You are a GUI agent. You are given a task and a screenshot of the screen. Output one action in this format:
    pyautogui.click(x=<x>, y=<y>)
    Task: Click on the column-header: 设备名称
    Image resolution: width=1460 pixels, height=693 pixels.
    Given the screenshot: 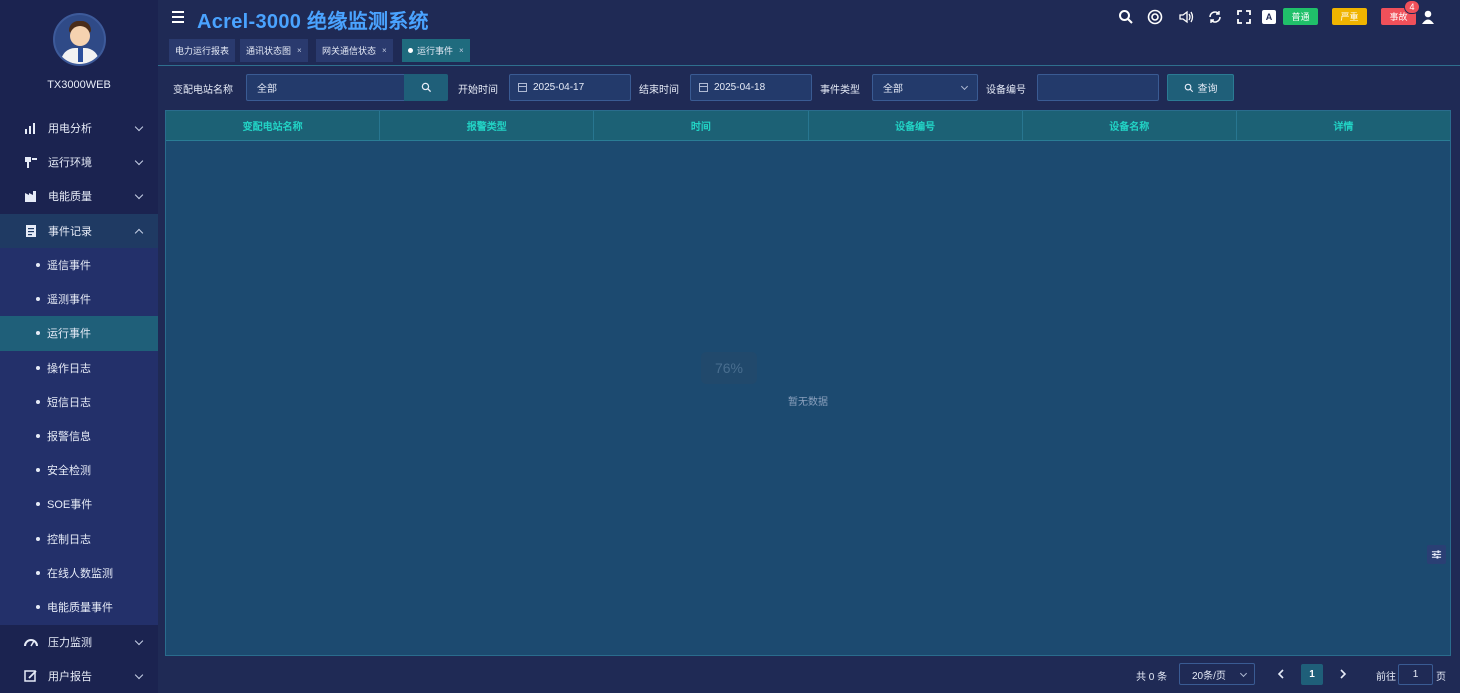 What is the action you would take?
    pyautogui.click(x=1130, y=125)
    